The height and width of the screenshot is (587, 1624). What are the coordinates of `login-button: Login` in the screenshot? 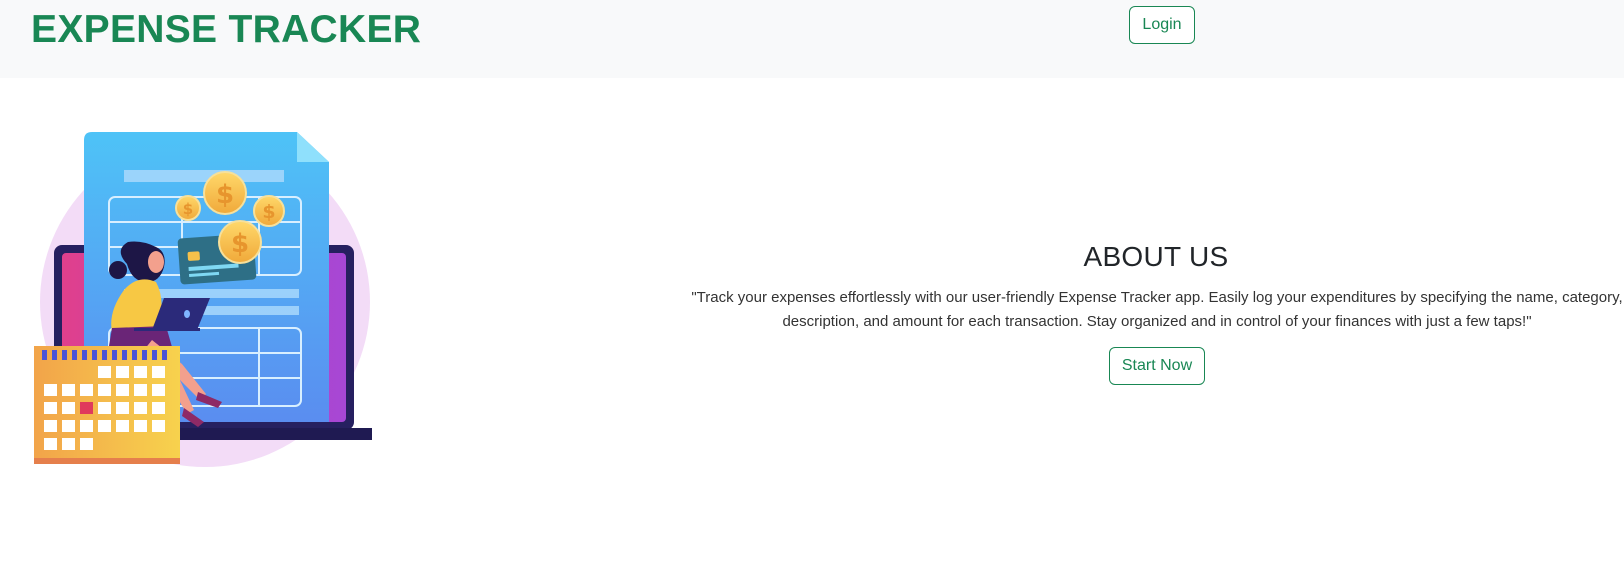 It's located at (1162, 25).